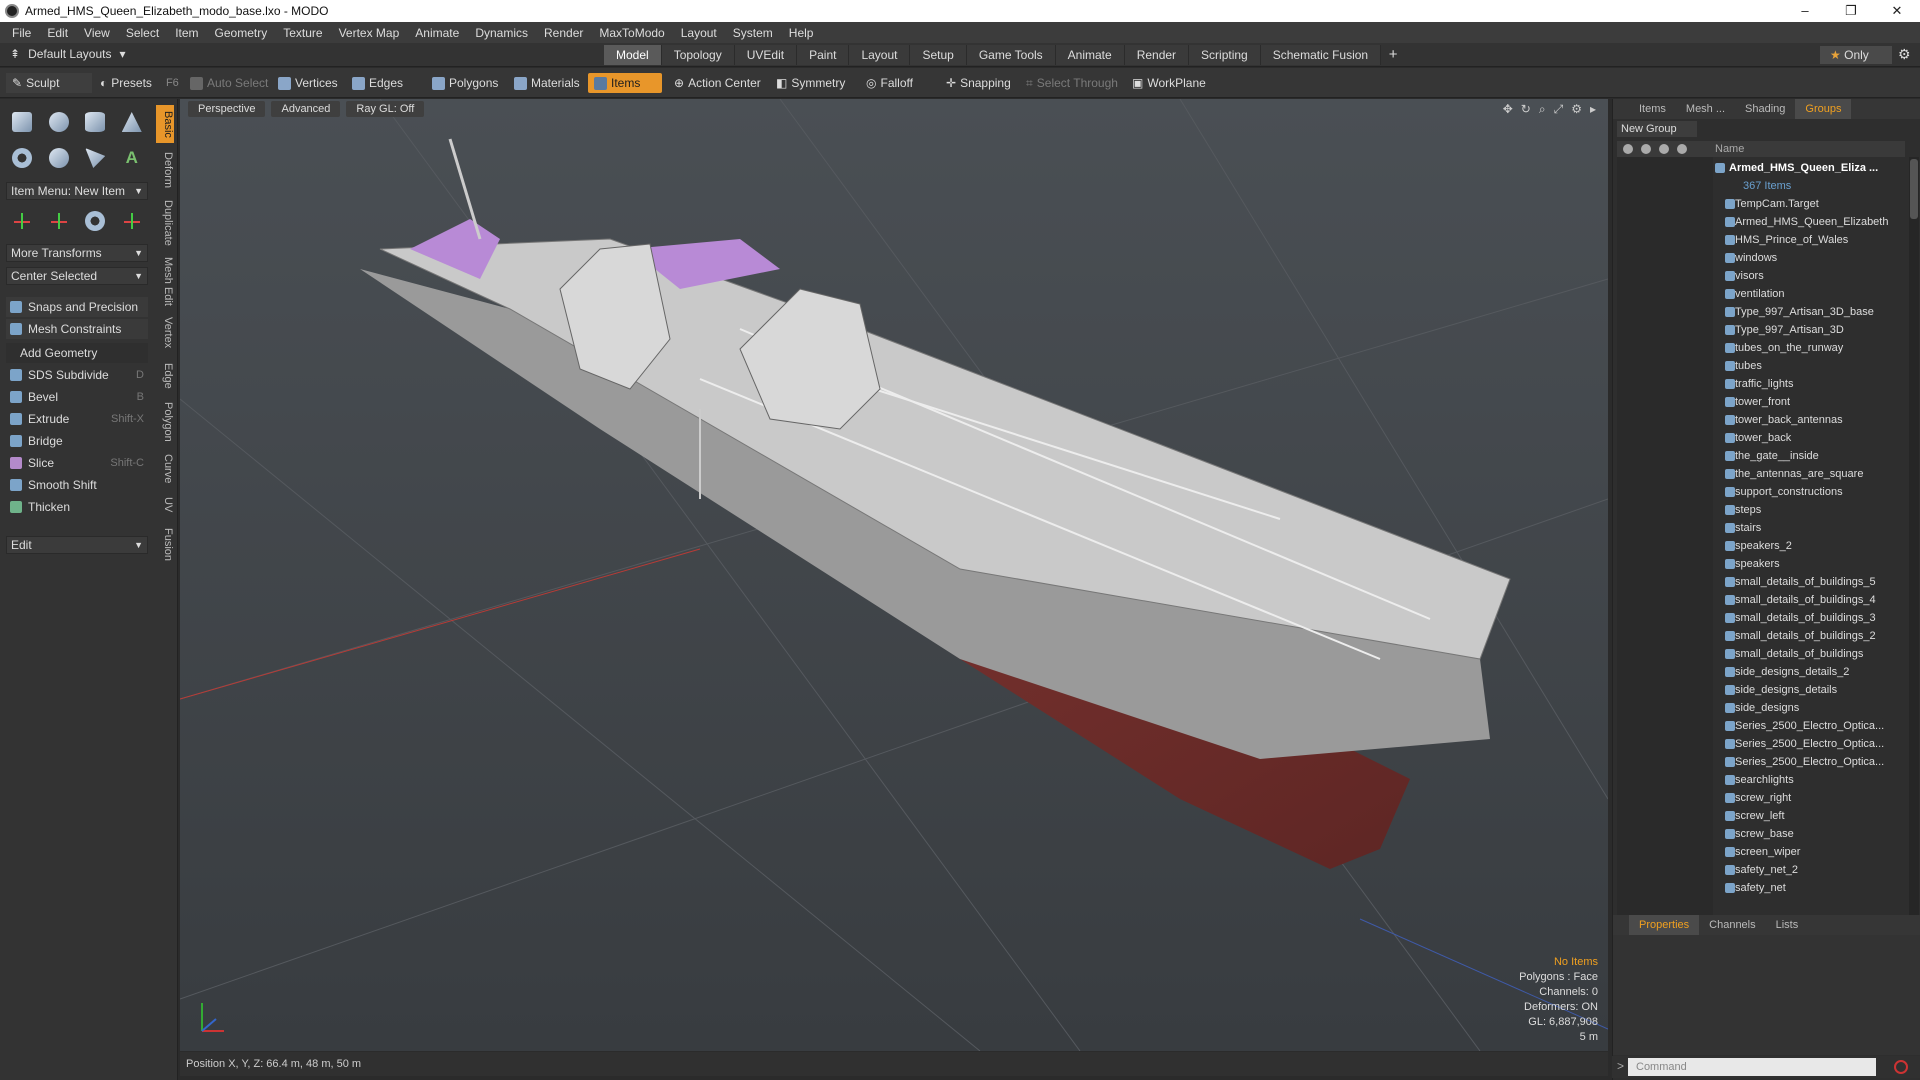 Image resolution: width=1920 pixels, height=1080 pixels. What do you see at coordinates (1809, 870) in the screenshot?
I see `list-item: safety_net_2` at bounding box center [1809, 870].